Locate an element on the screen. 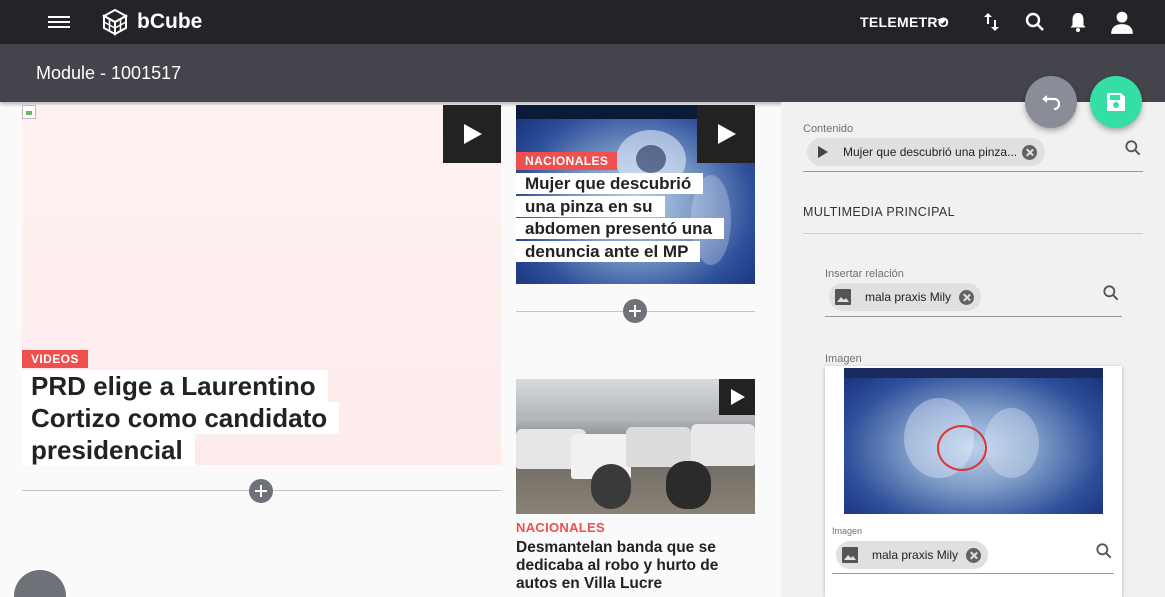 The height and width of the screenshot is (597, 1165). contenido-label: Contenido is located at coordinates (828, 129).